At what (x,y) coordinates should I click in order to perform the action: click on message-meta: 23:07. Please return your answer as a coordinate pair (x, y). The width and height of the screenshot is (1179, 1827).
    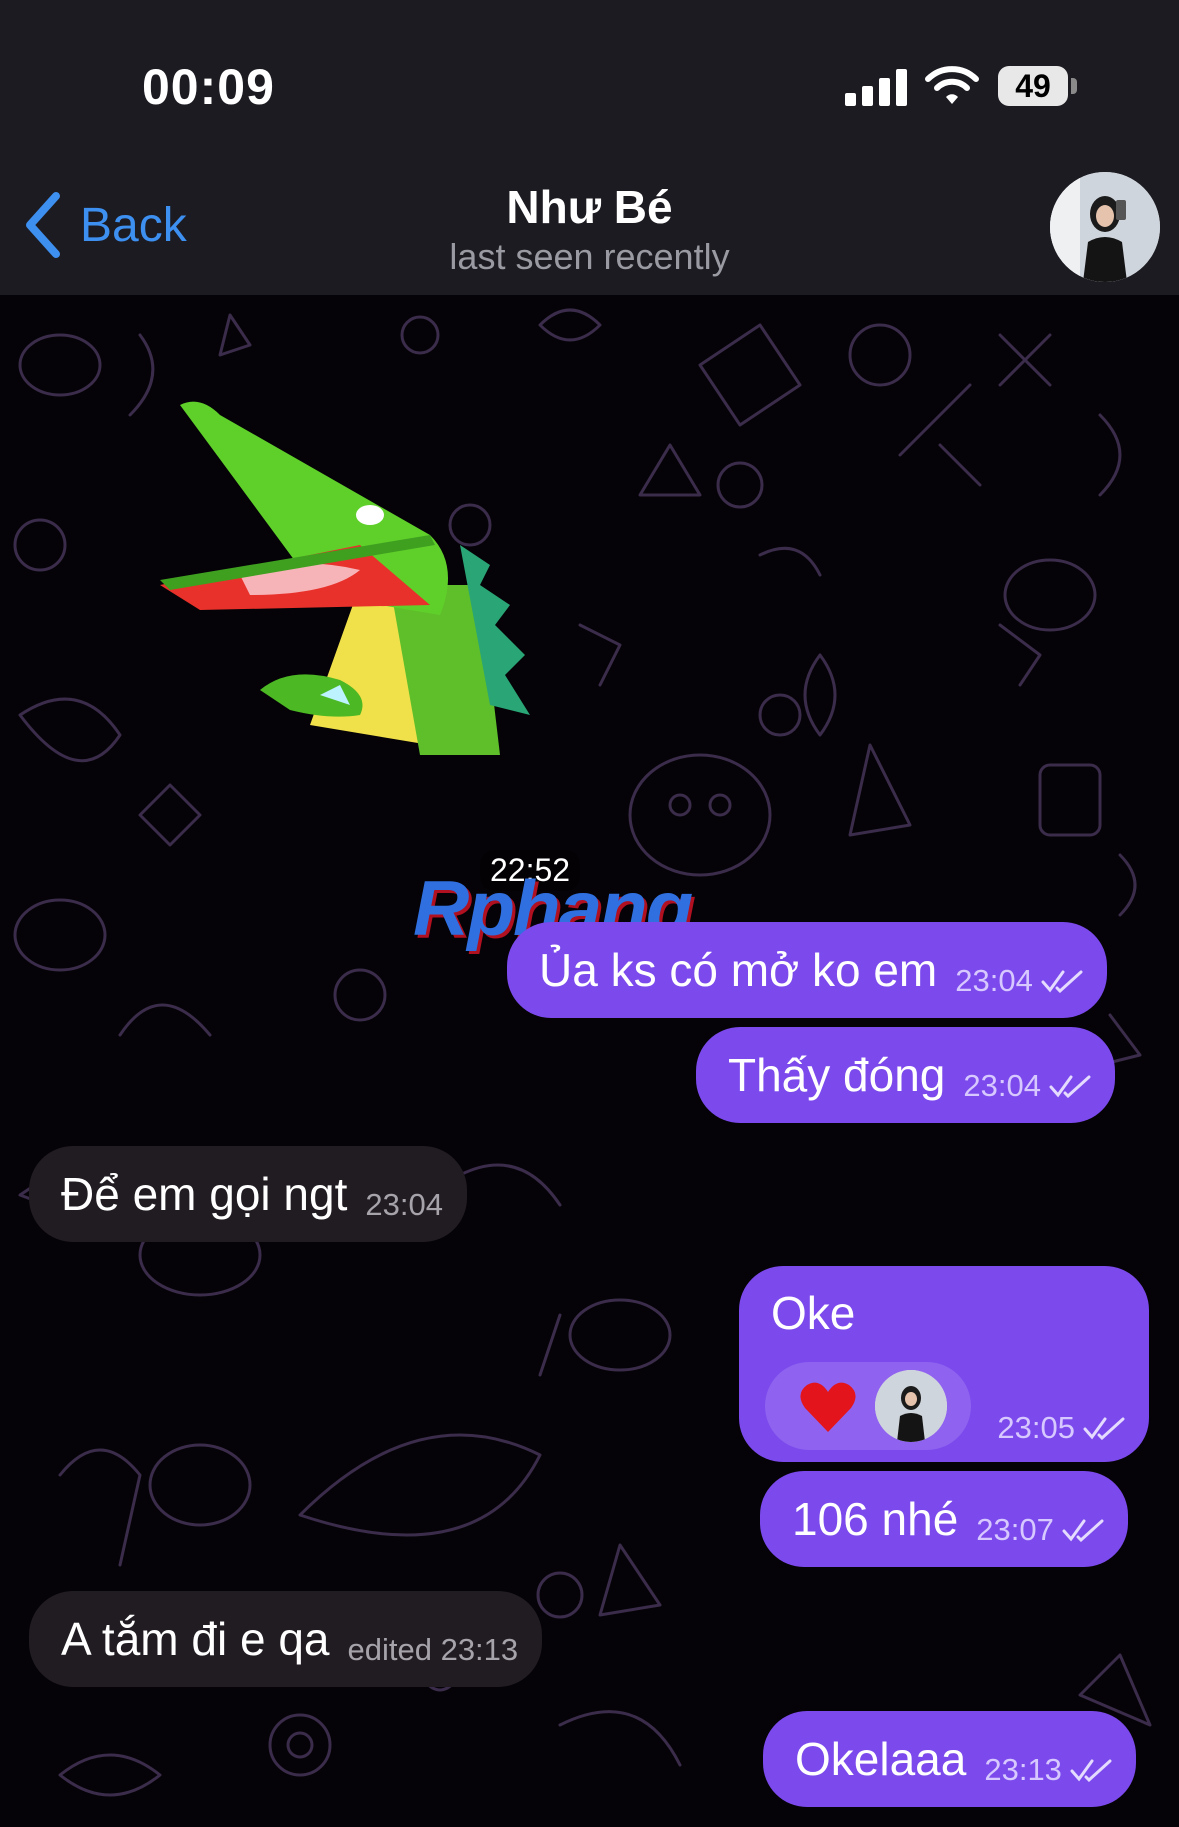
    Looking at the image, I should click on (1040, 1530).